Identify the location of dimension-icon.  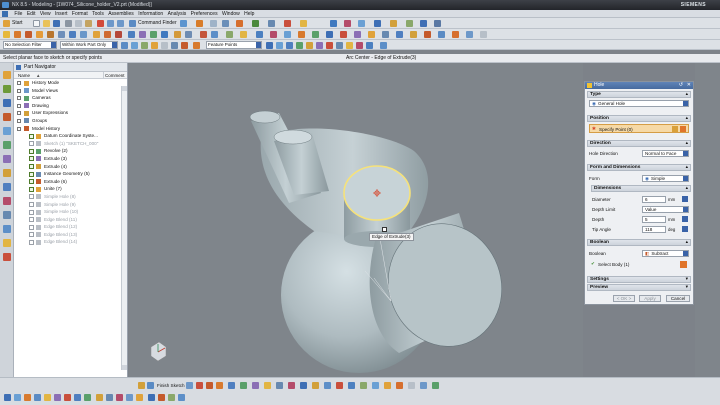
(351, 385).